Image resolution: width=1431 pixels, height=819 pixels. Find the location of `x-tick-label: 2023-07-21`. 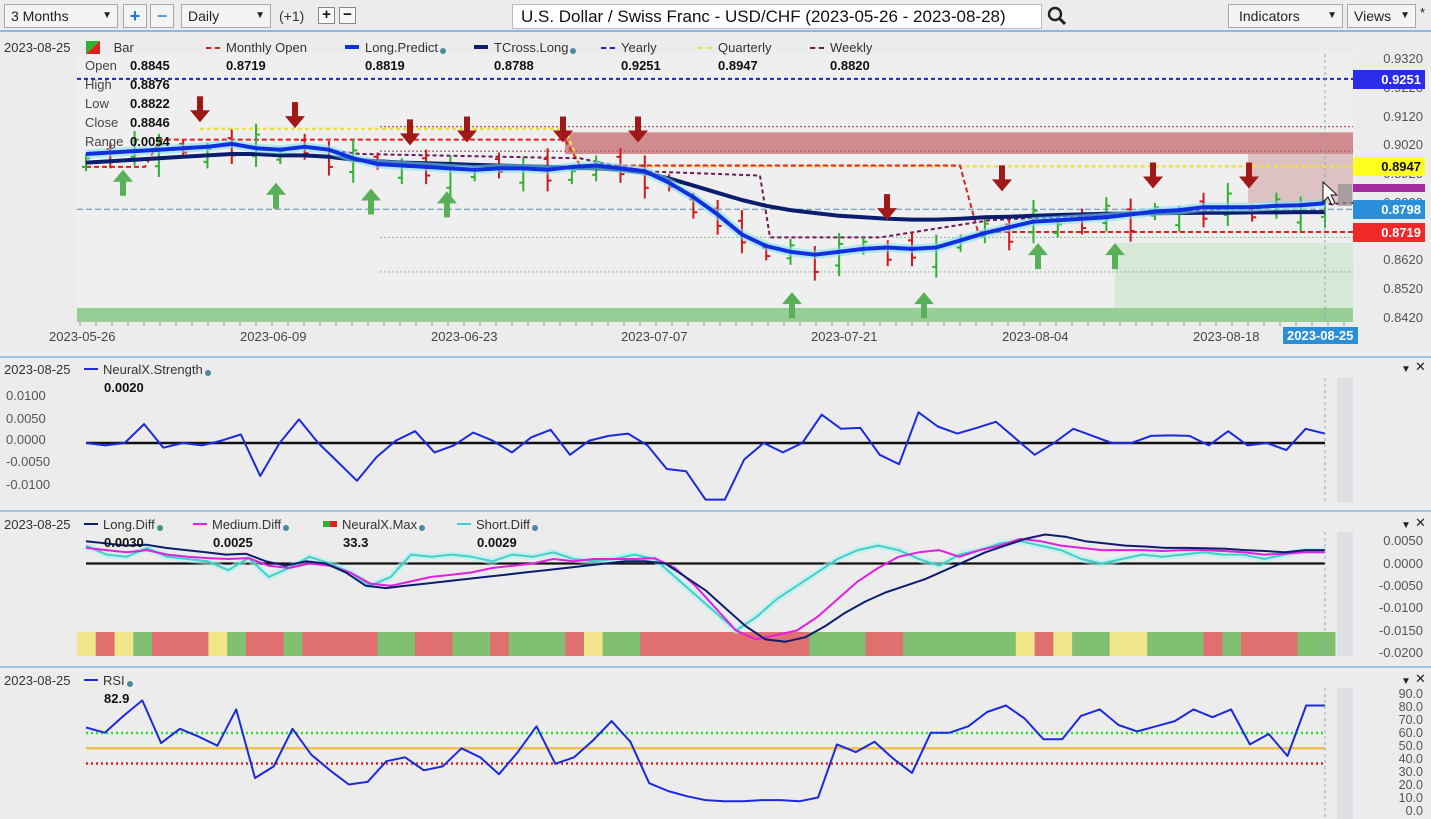

x-tick-label: 2023-07-21 is located at coordinates (844, 336).